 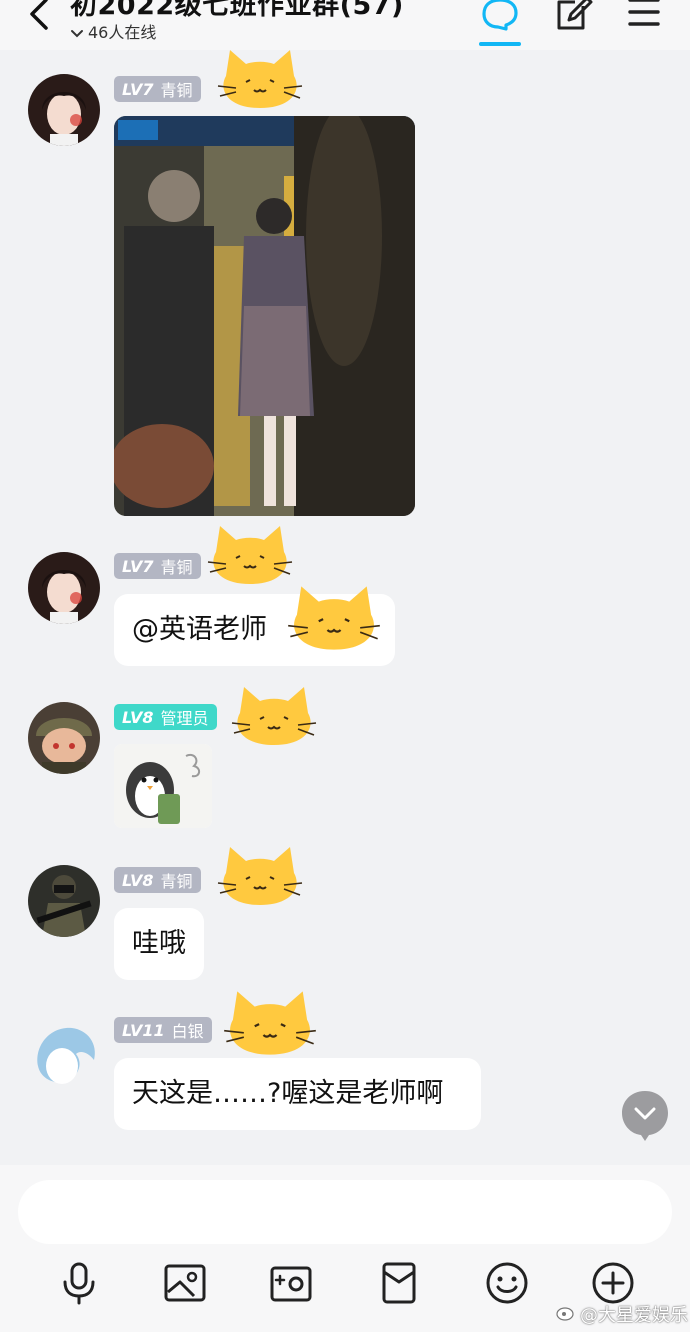 I want to click on microphone-icon, so click(x=79, y=1283).